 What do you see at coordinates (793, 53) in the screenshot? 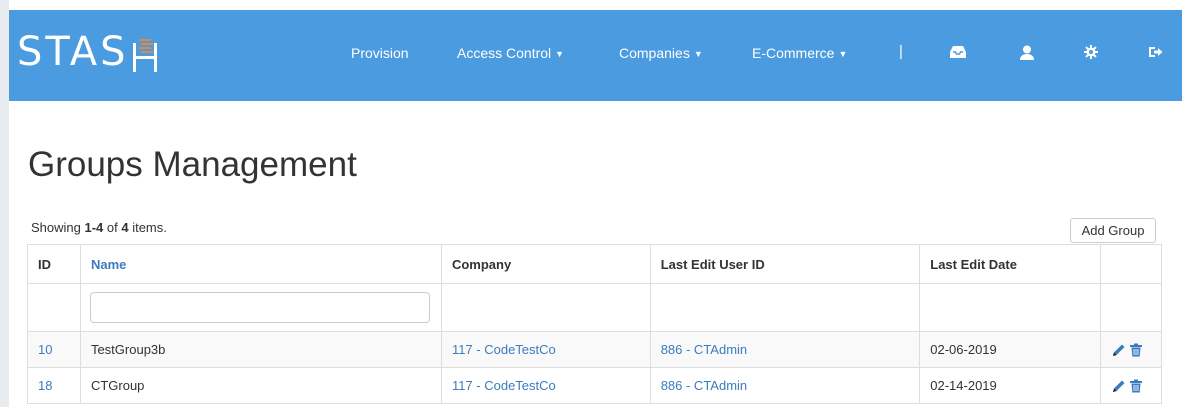
I see `nav-e-commerce-label: E-Commerce` at bounding box center [793, 53].